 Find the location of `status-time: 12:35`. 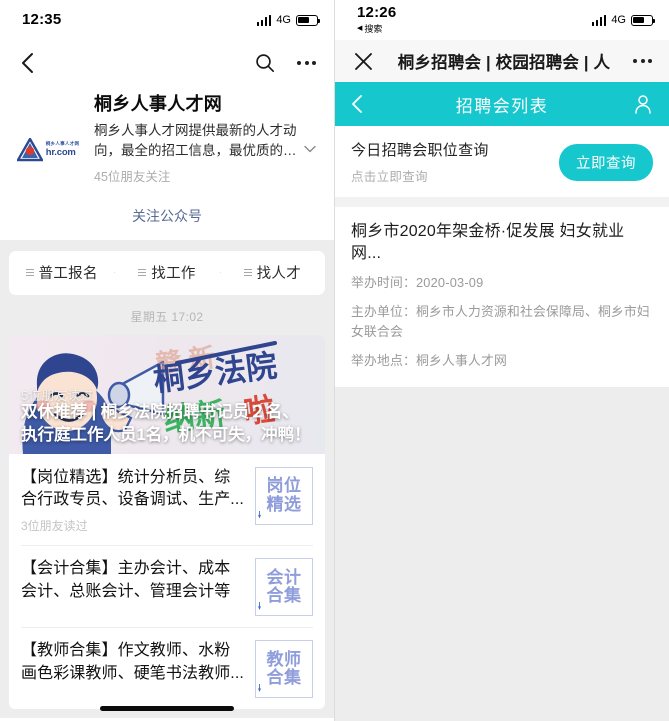

status-time: 12:35 is located at coordinates (42, 20).